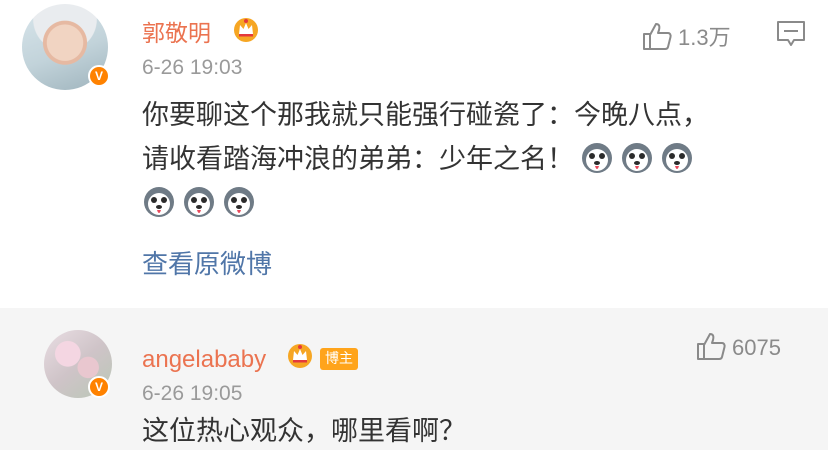 The height and width of the screenshot is (454, 828). What do you see at coordinates (192, 67) in the screenshot?
I see `comment-time: 6-26 19:03` at bounding box center [192, 67].